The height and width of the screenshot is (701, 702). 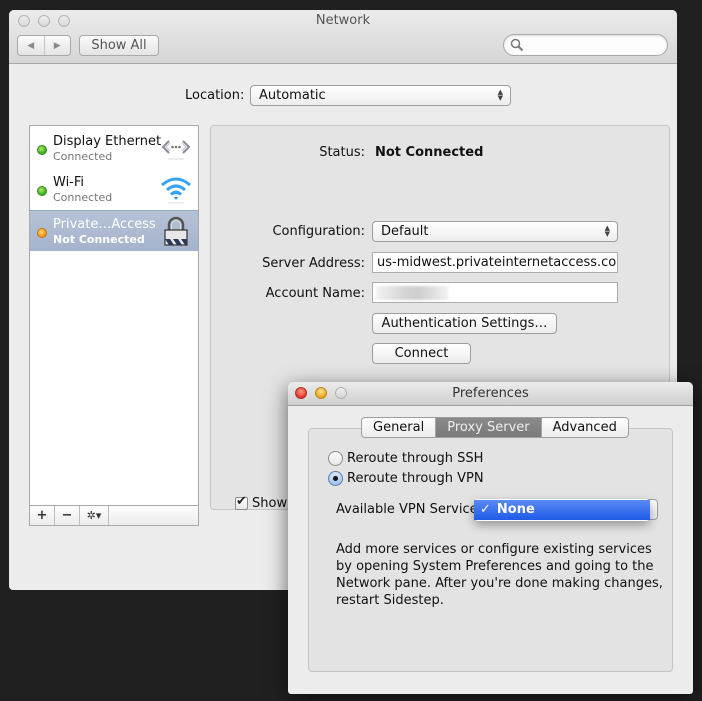 I want to click on vpn-services-menu: ✓ None, so click(x=562, y=510).